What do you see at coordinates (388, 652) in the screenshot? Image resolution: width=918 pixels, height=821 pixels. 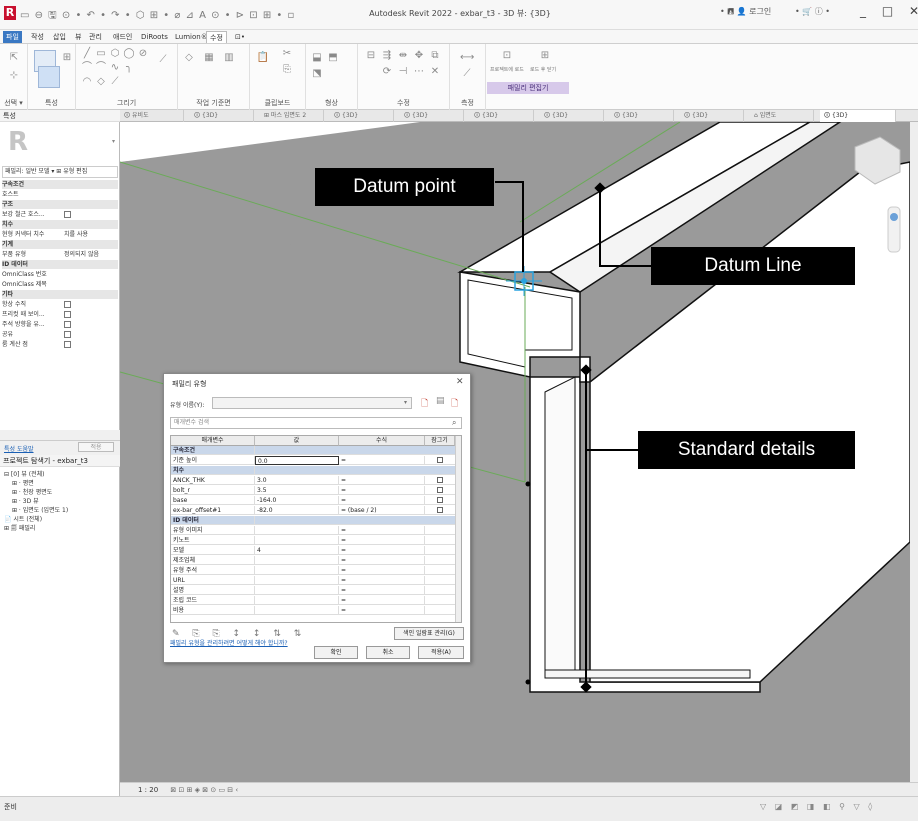 I see `cancel-button: 취소` at bounding box center [388, 652].